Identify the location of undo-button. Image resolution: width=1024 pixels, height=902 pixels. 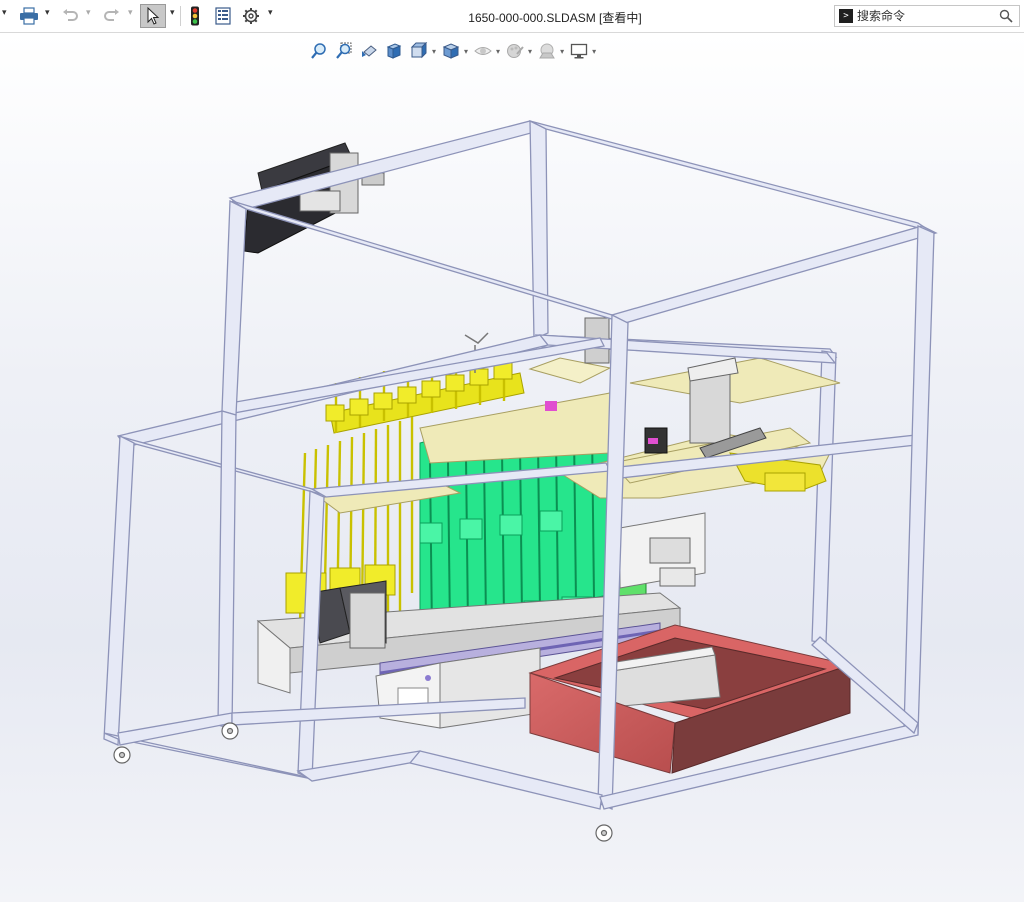
(70, 16).